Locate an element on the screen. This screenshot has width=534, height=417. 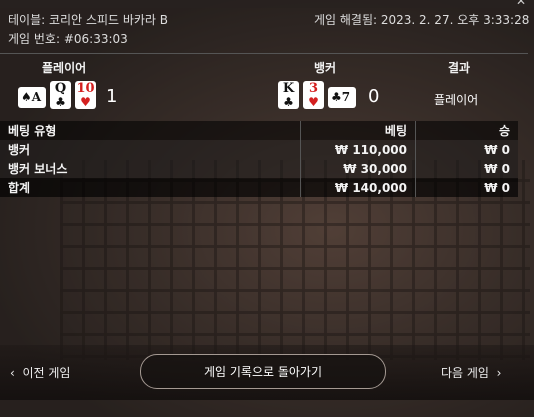
previous-game-button: ‹ 이전 게임 is located at coordinates (40, 372).